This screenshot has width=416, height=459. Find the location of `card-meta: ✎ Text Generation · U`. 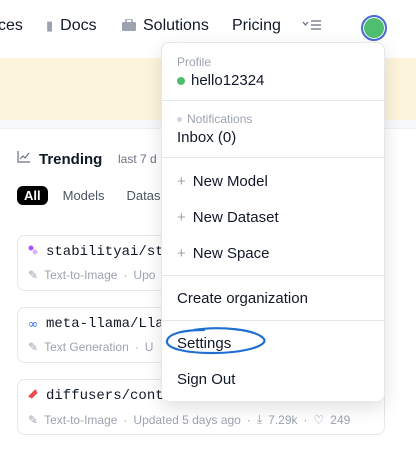

card-meta: ✎ Text Generation · U is located at coordinates (90, 347).